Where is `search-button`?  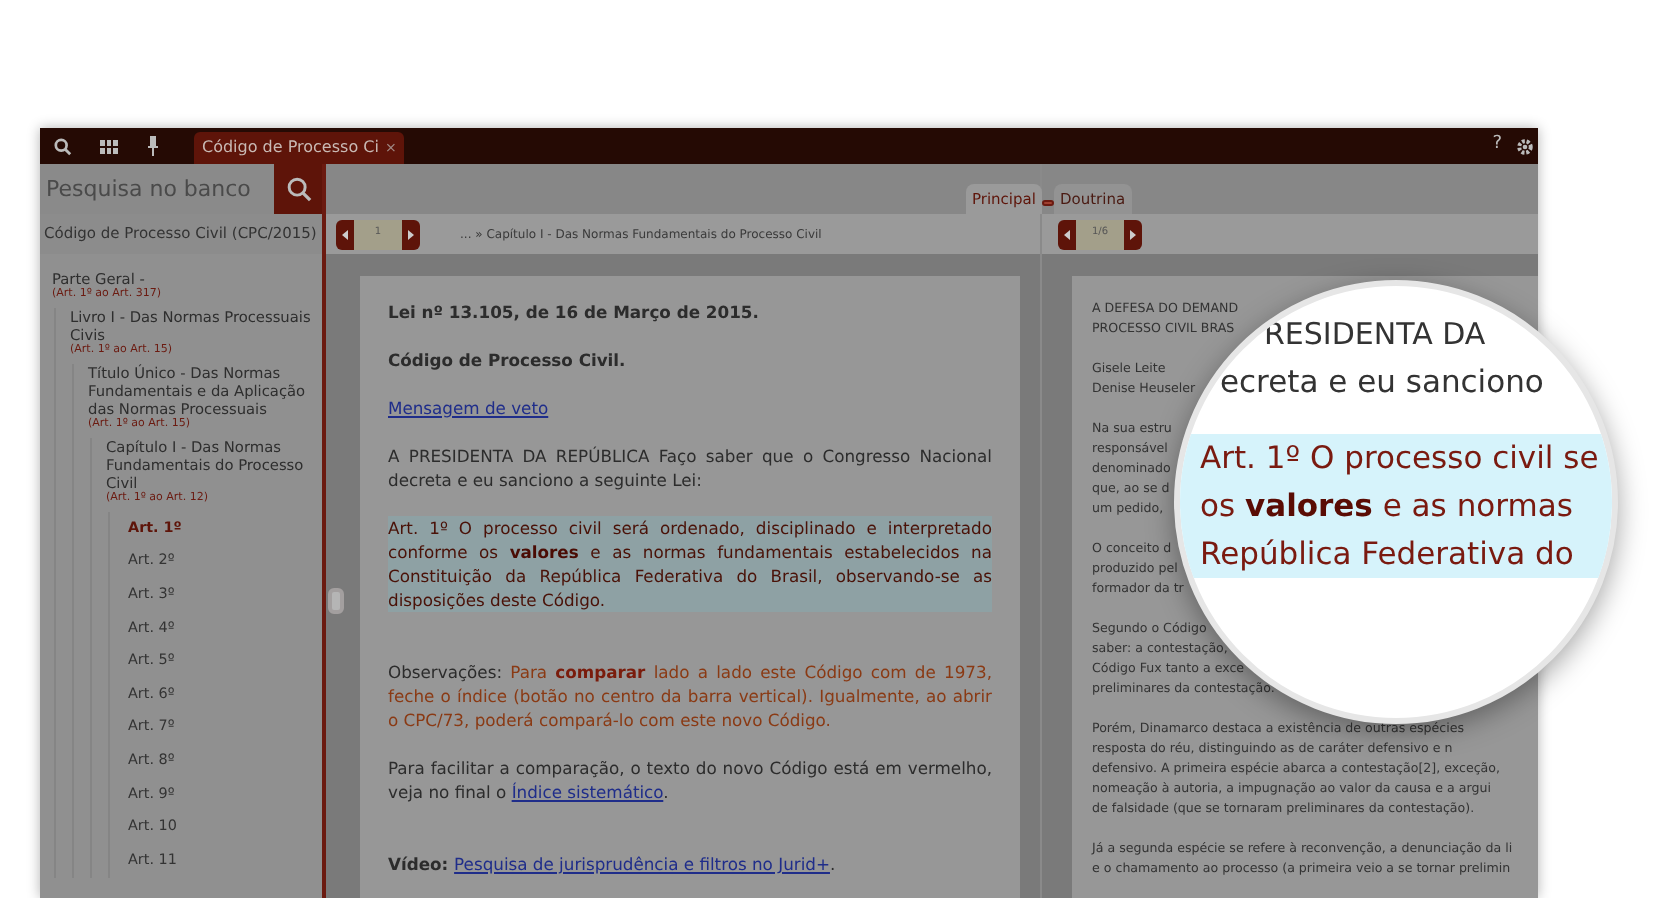
search-button is located at coordinates (298, 189).